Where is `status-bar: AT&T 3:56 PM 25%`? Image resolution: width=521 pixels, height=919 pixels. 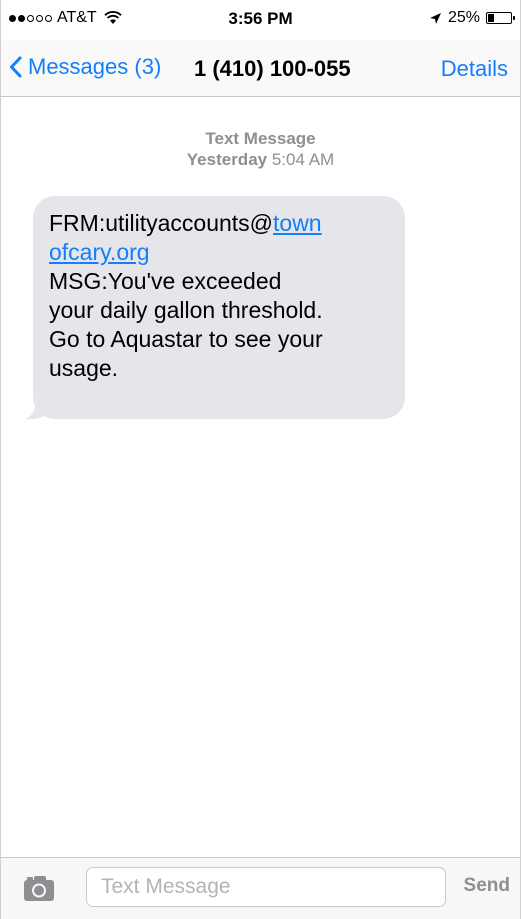
status-bar: AT&T 3:56 PM 25% is located at coordinates (260, 20).